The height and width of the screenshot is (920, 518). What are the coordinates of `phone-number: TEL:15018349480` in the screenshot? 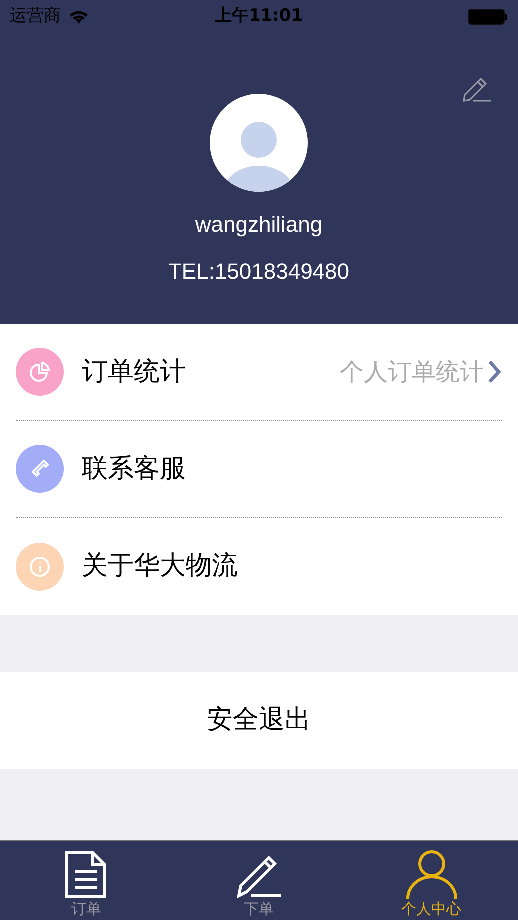 It's located at (259, 272).